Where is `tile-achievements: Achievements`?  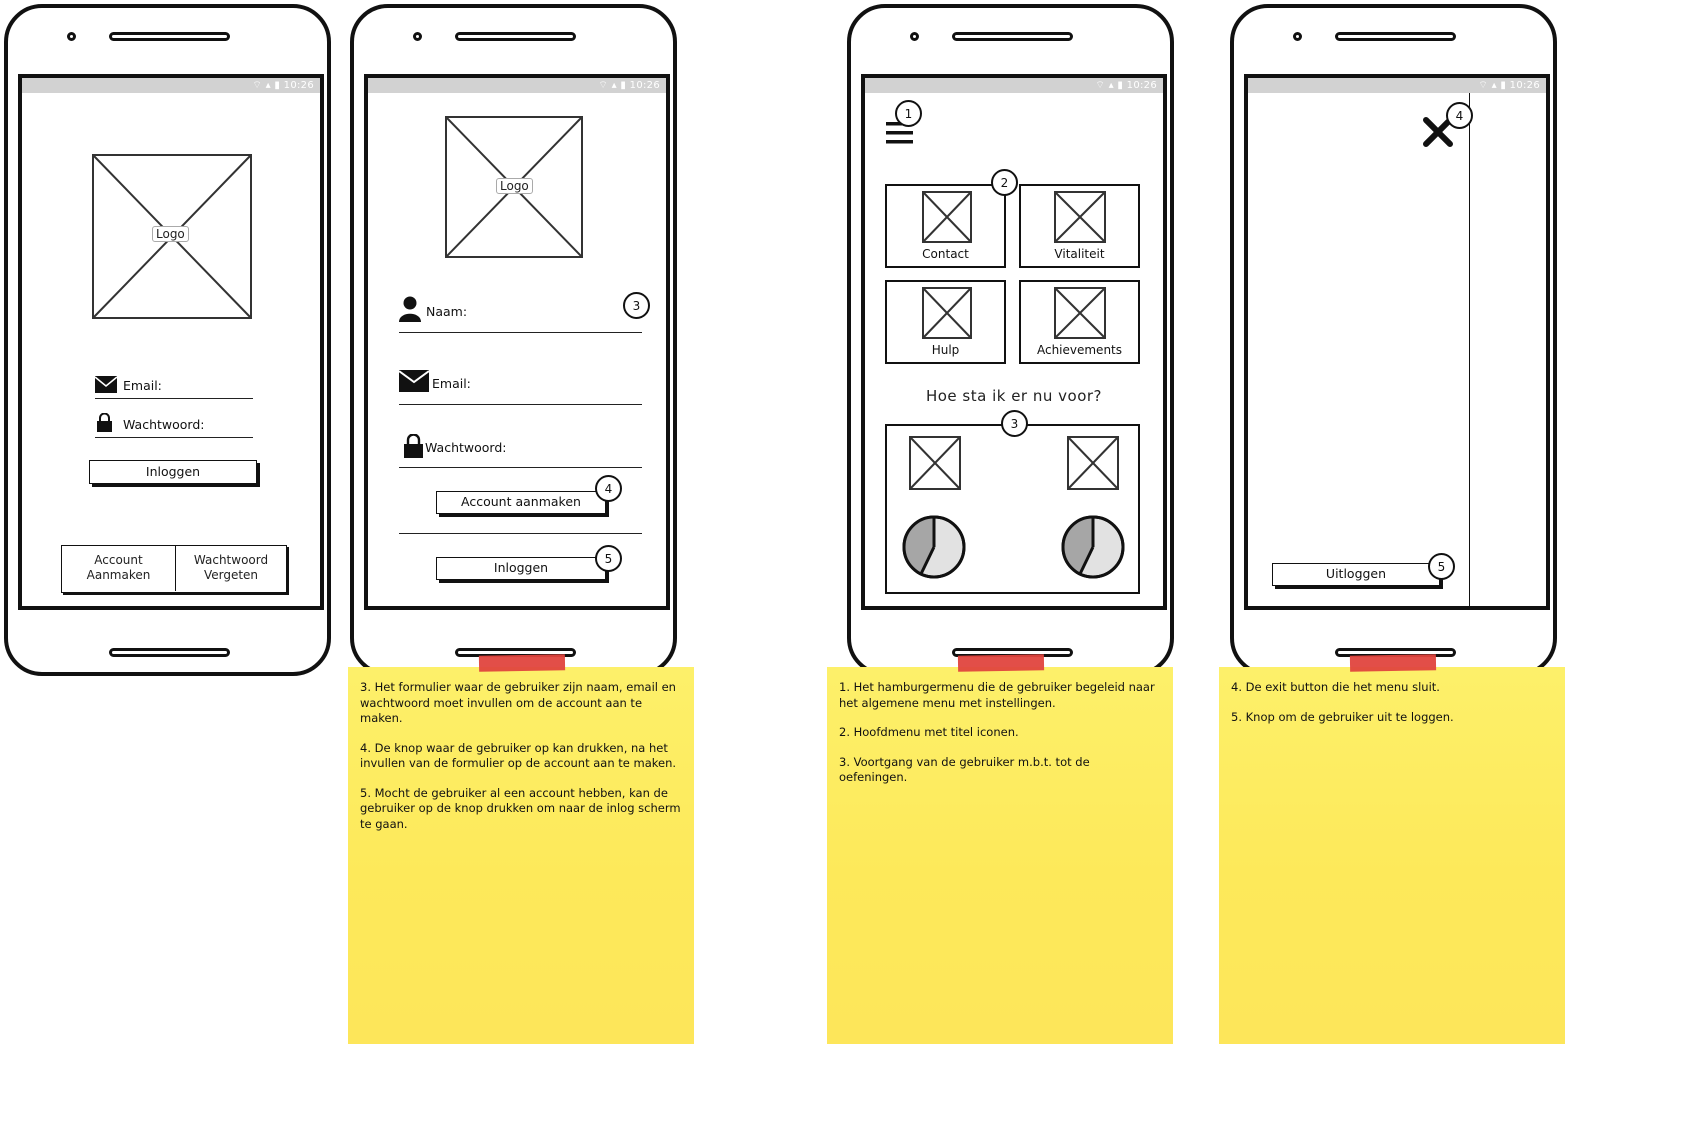
tile-achievements: Achievements is located at coordinates (1079, 322).